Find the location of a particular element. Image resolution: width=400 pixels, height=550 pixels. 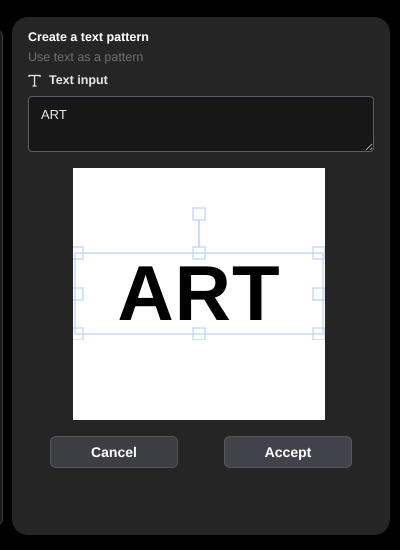

cancel-button: Cancel is located at coordinates (114, 452).